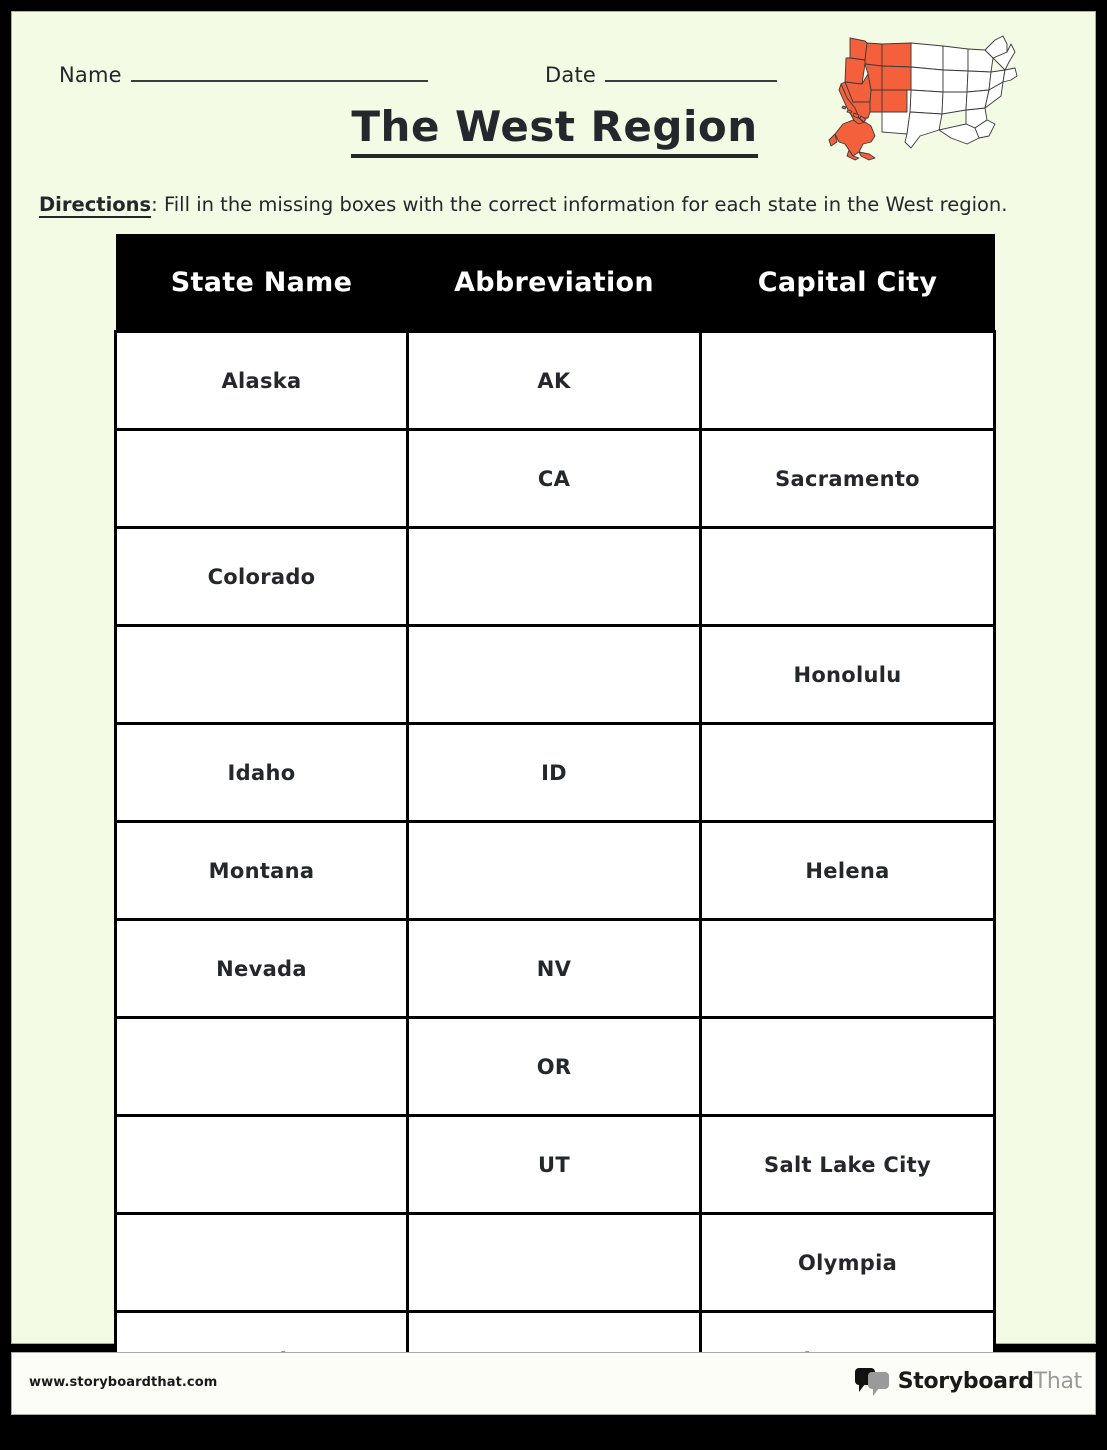  I want to click on table-header: State Name Abbreviation Capital City, so click(555, 283).